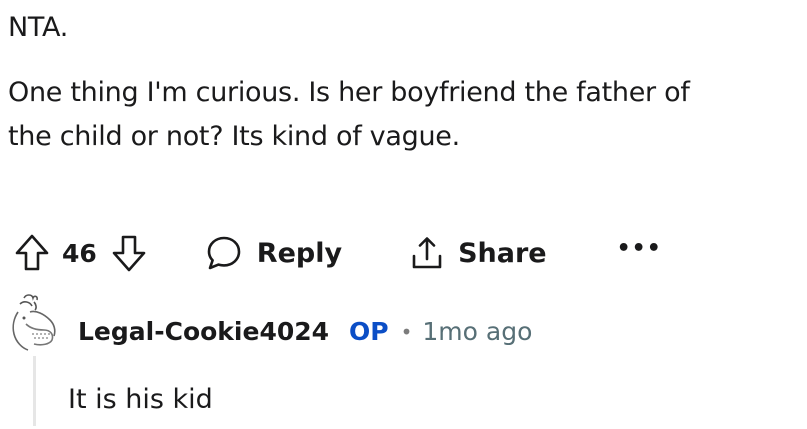  I want to click on more-options-button: •••, so click(639, 253).